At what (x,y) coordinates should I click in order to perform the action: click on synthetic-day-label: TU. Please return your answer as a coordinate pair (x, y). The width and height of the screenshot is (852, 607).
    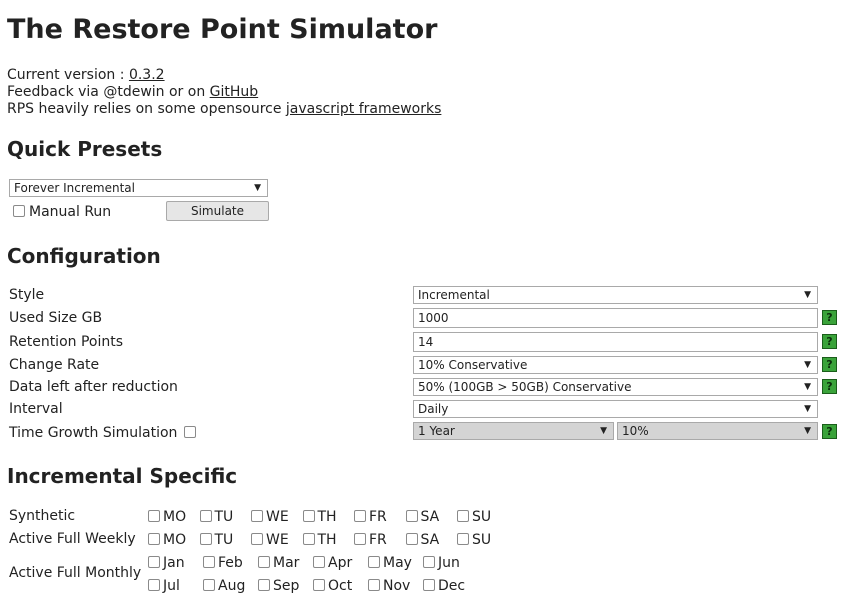
    Looking at the image, I should click on (224, 517).